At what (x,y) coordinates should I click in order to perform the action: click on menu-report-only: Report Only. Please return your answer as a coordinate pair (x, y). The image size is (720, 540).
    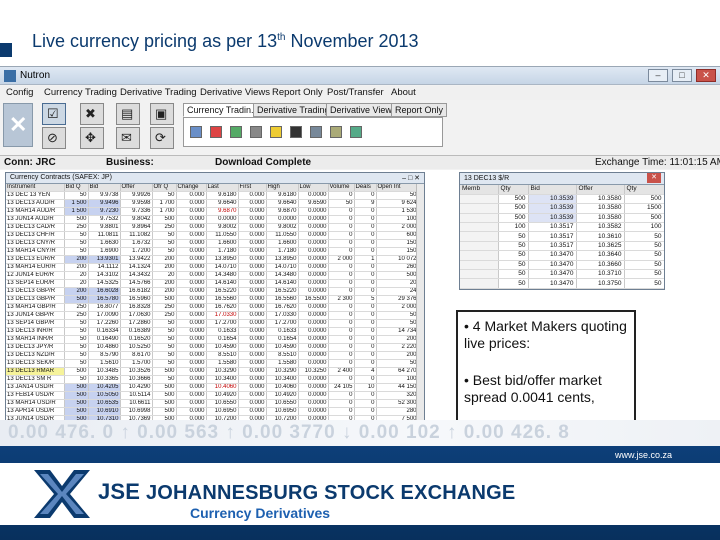
    Looking at the image, I should click on (297, 92).